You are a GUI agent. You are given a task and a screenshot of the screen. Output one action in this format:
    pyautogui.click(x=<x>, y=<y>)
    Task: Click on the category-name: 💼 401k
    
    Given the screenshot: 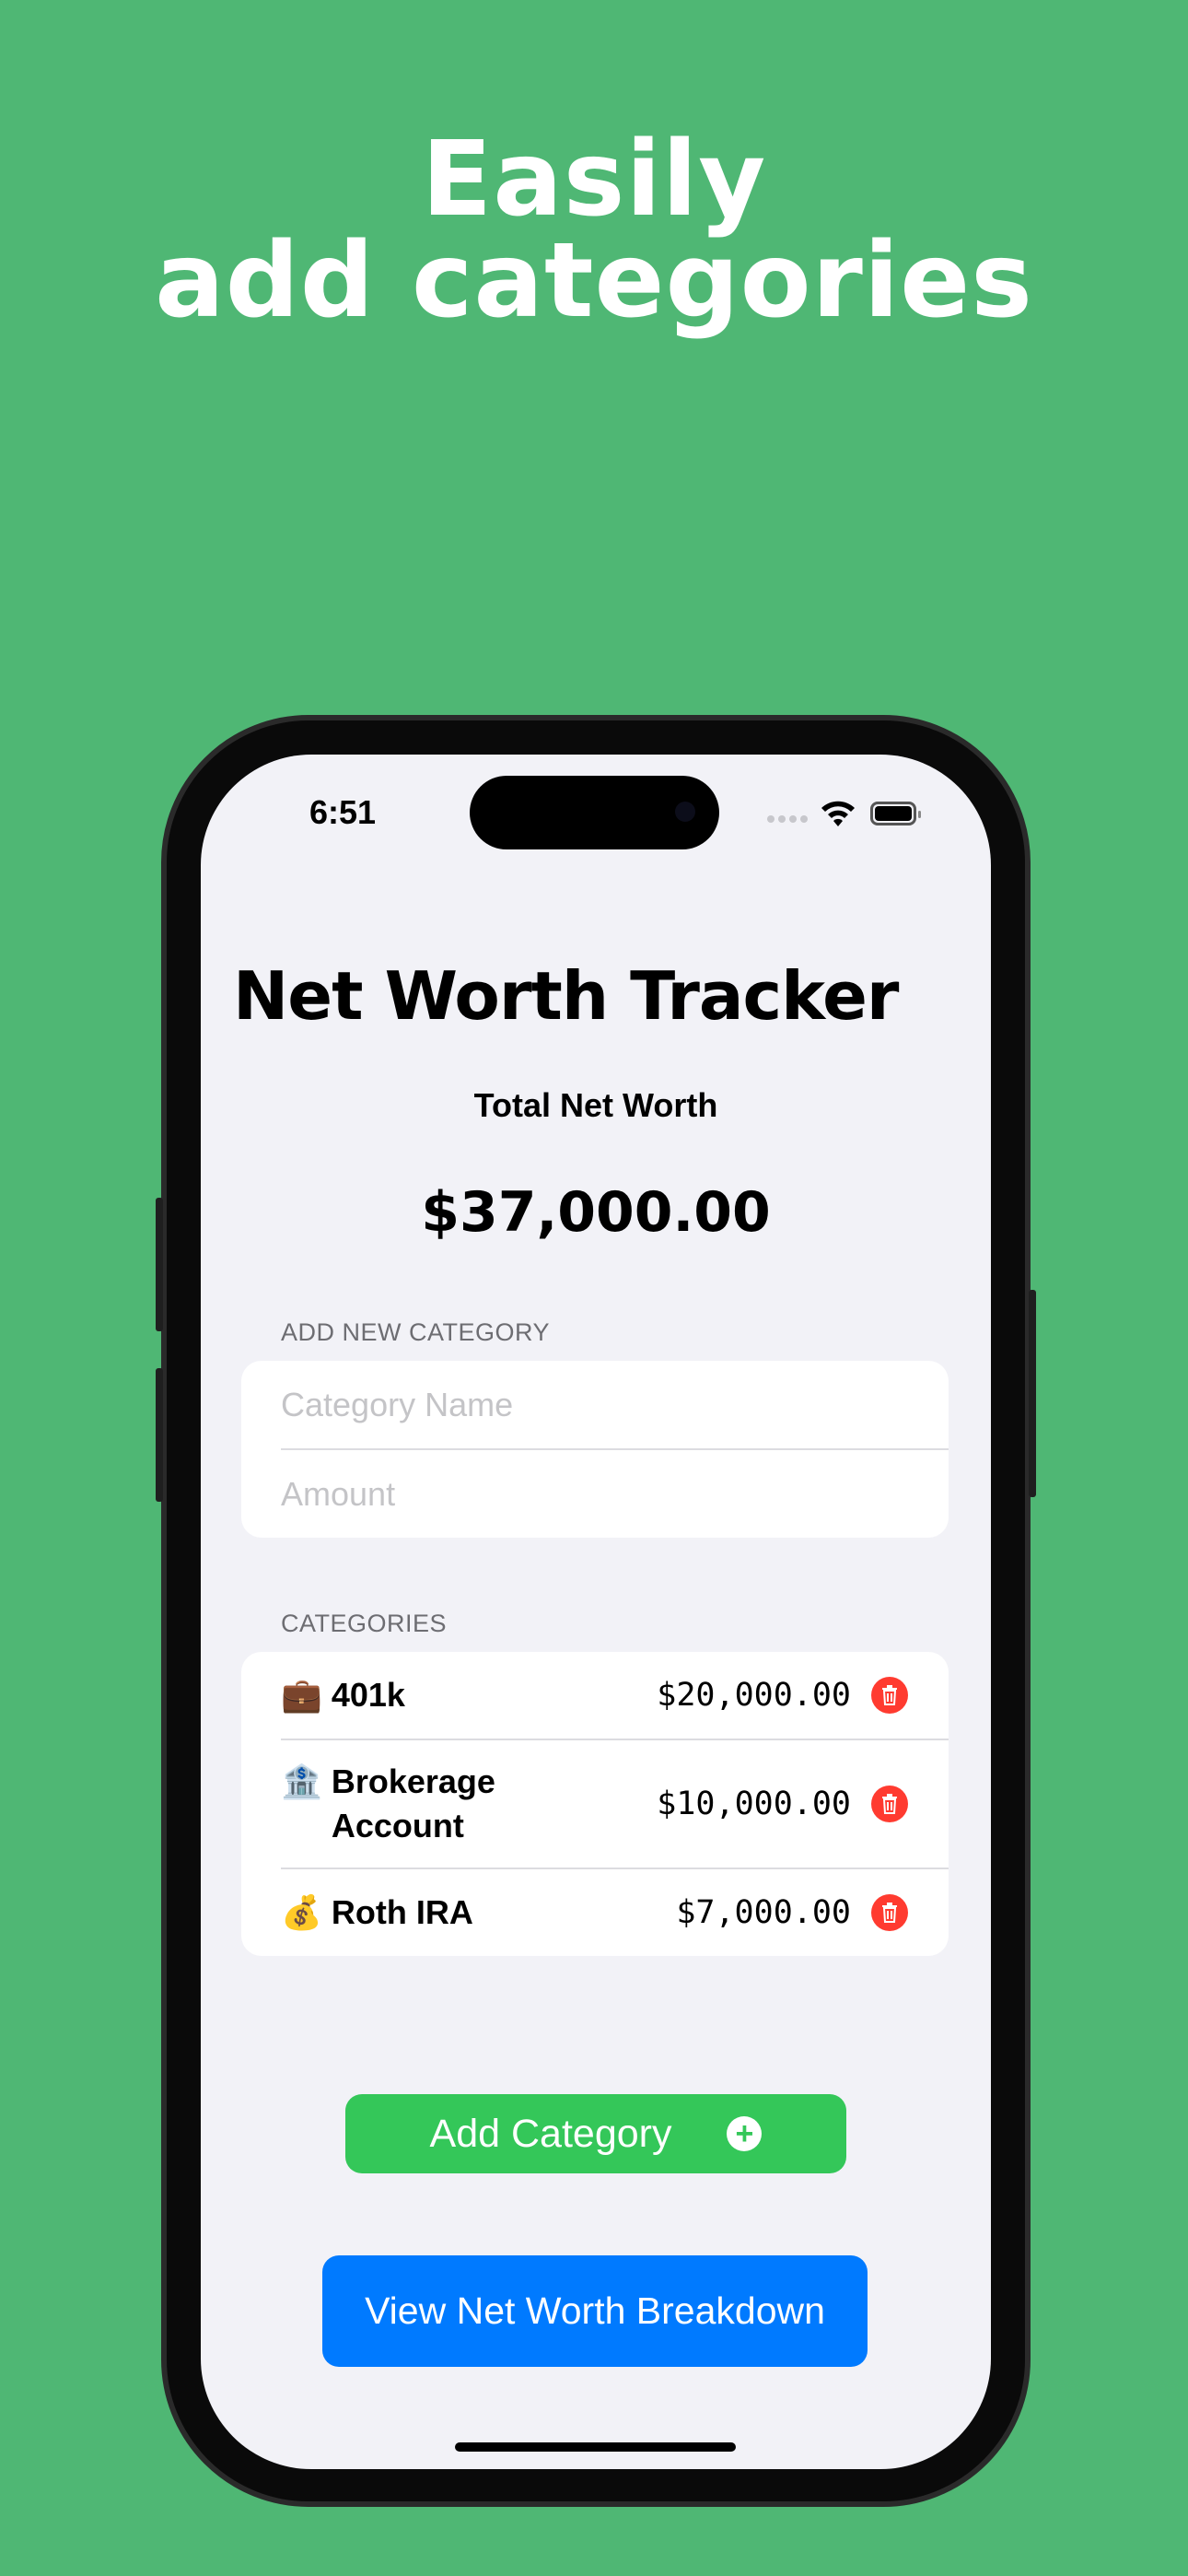 What is the action you would take?
    pyautogui.click(x=469, y=1695)
    